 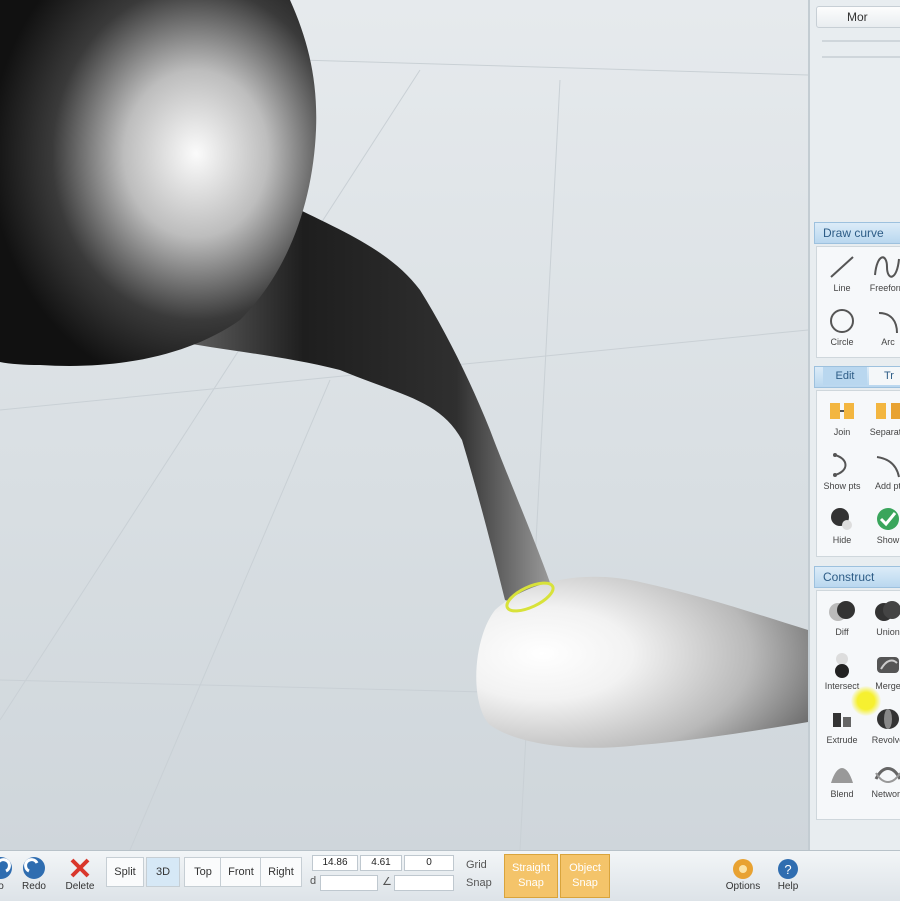 I want to click on redo-button: Redo, so click(x=34, y=876).